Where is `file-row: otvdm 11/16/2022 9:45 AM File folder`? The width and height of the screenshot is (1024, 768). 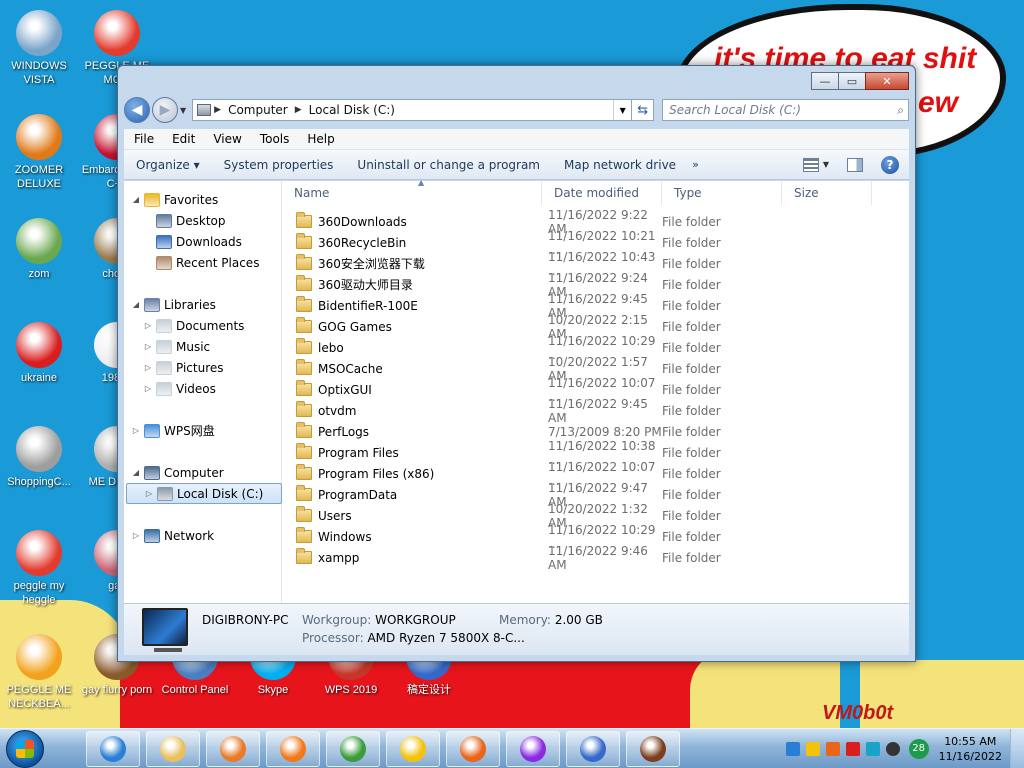
file-row: otvdm 11/16/2022 9:45 AM File folder is located at coordinates (595, 411).